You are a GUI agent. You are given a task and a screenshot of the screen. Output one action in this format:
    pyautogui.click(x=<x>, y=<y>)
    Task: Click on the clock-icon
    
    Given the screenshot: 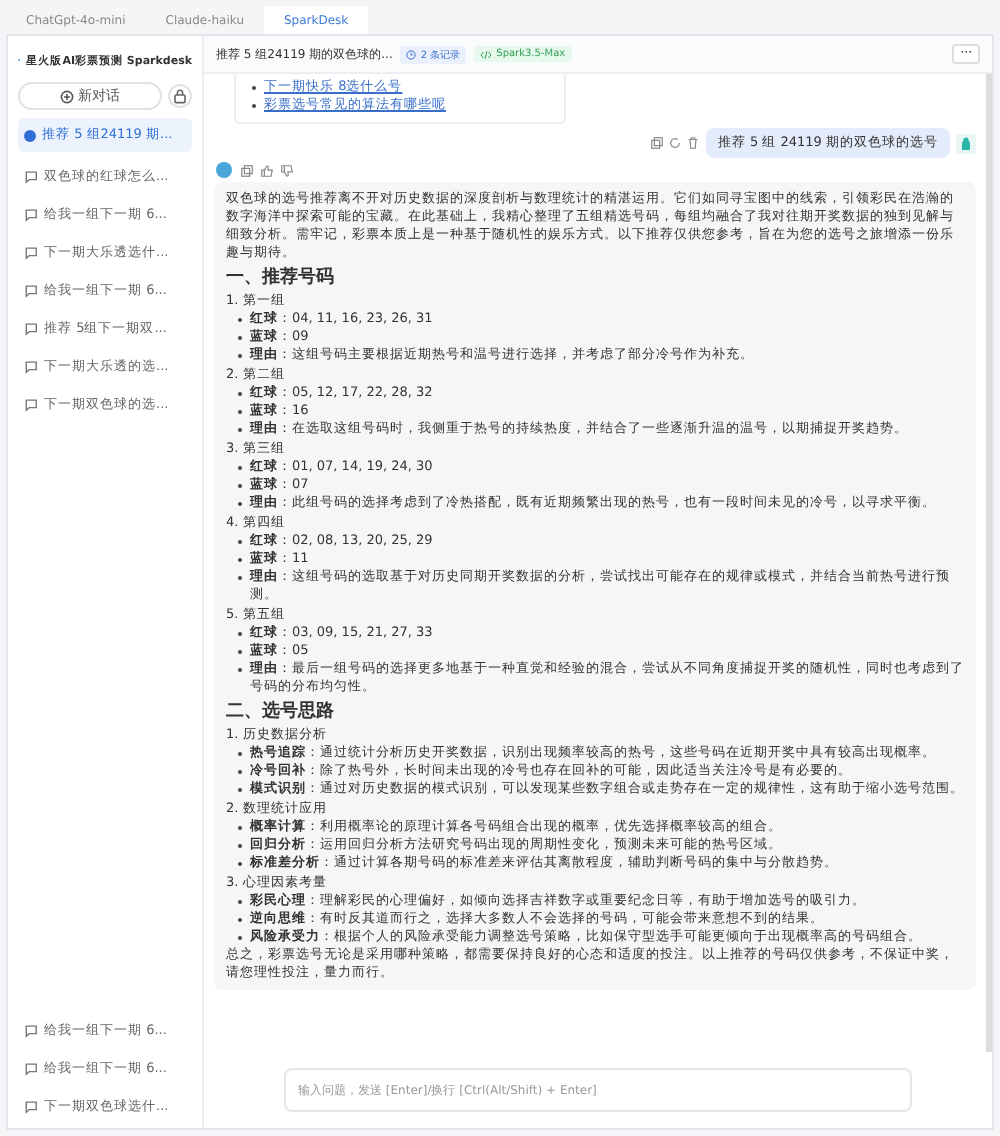 What is the action you would take?
    pyautogui.click(x=411, y=54)
    